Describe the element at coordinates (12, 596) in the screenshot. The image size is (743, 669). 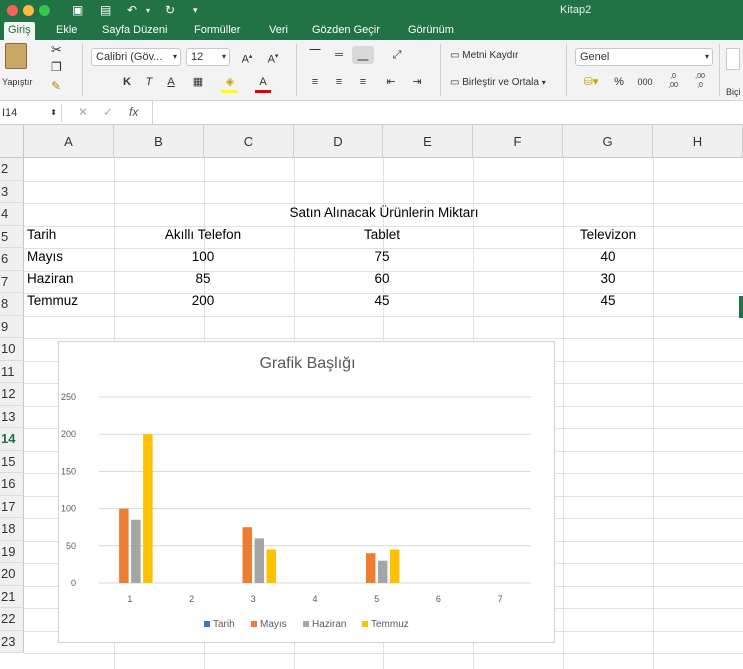
I see `row-header-21: 21` at that location.